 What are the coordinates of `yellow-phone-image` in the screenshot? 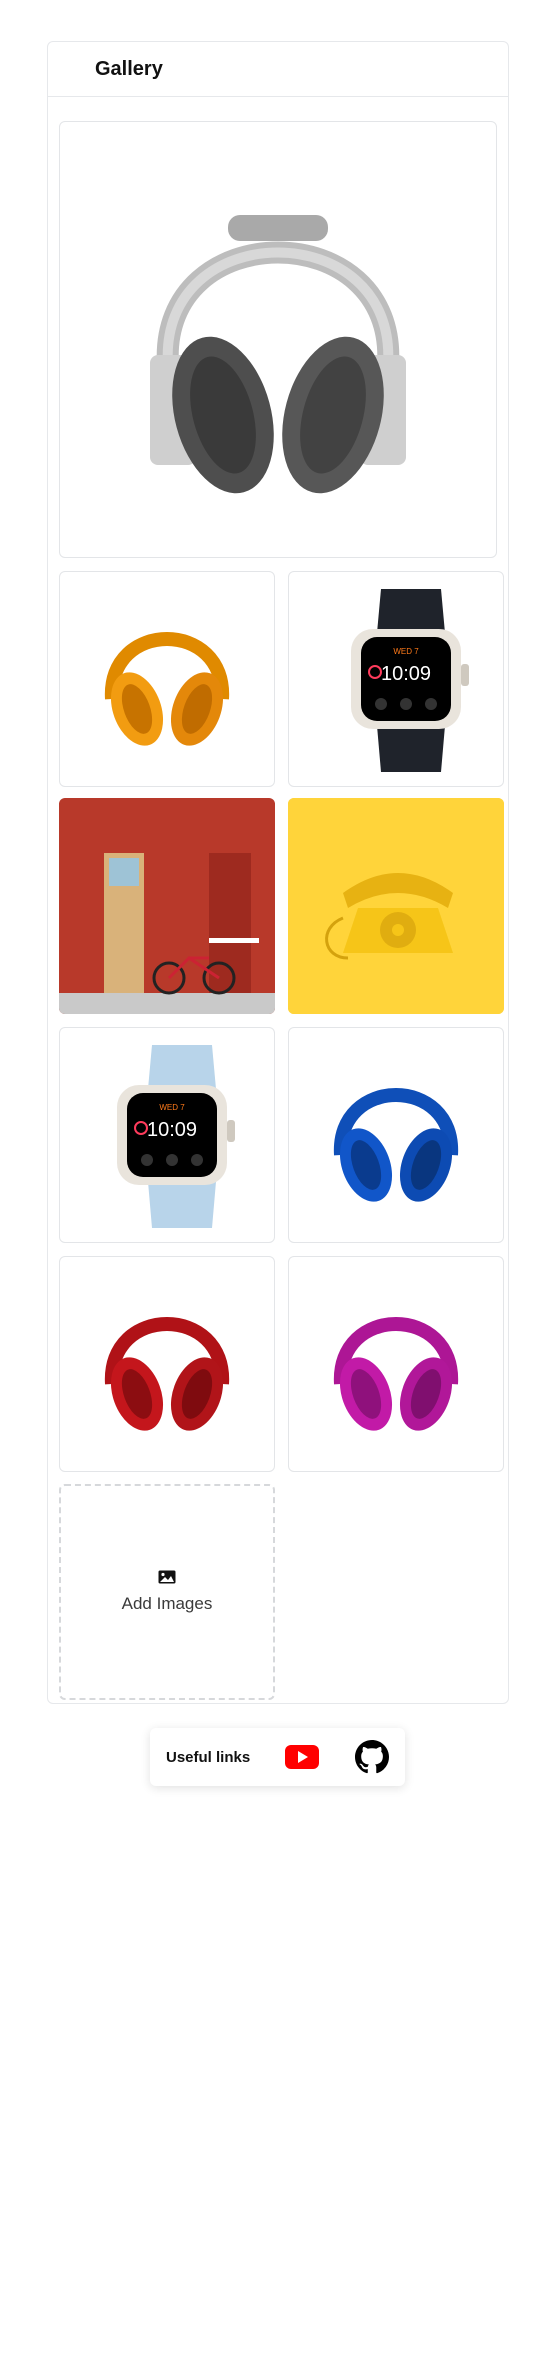 It's located at (396, 906).